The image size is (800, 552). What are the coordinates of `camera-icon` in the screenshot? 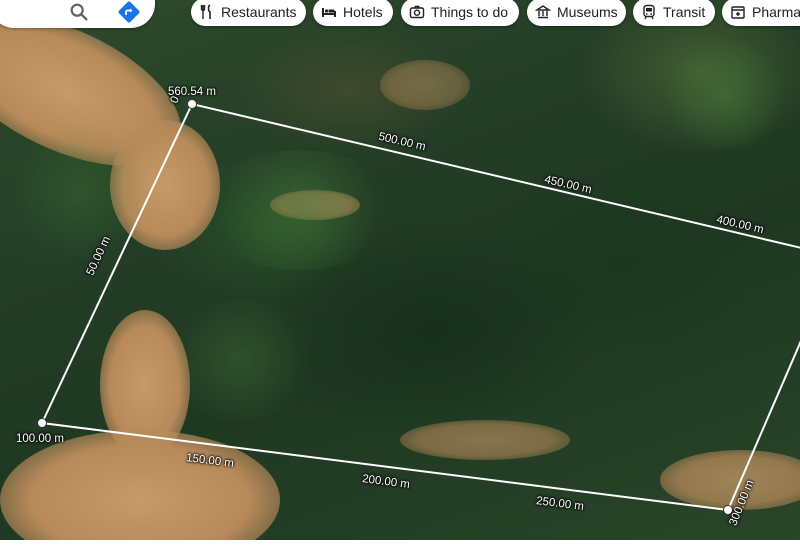 It's located at (417, 12).